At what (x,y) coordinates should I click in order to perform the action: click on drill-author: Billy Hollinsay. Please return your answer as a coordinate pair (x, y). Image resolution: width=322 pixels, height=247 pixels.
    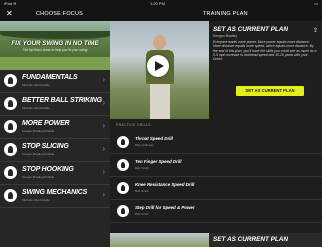
    Looking at the image, I should click on (144, 145).